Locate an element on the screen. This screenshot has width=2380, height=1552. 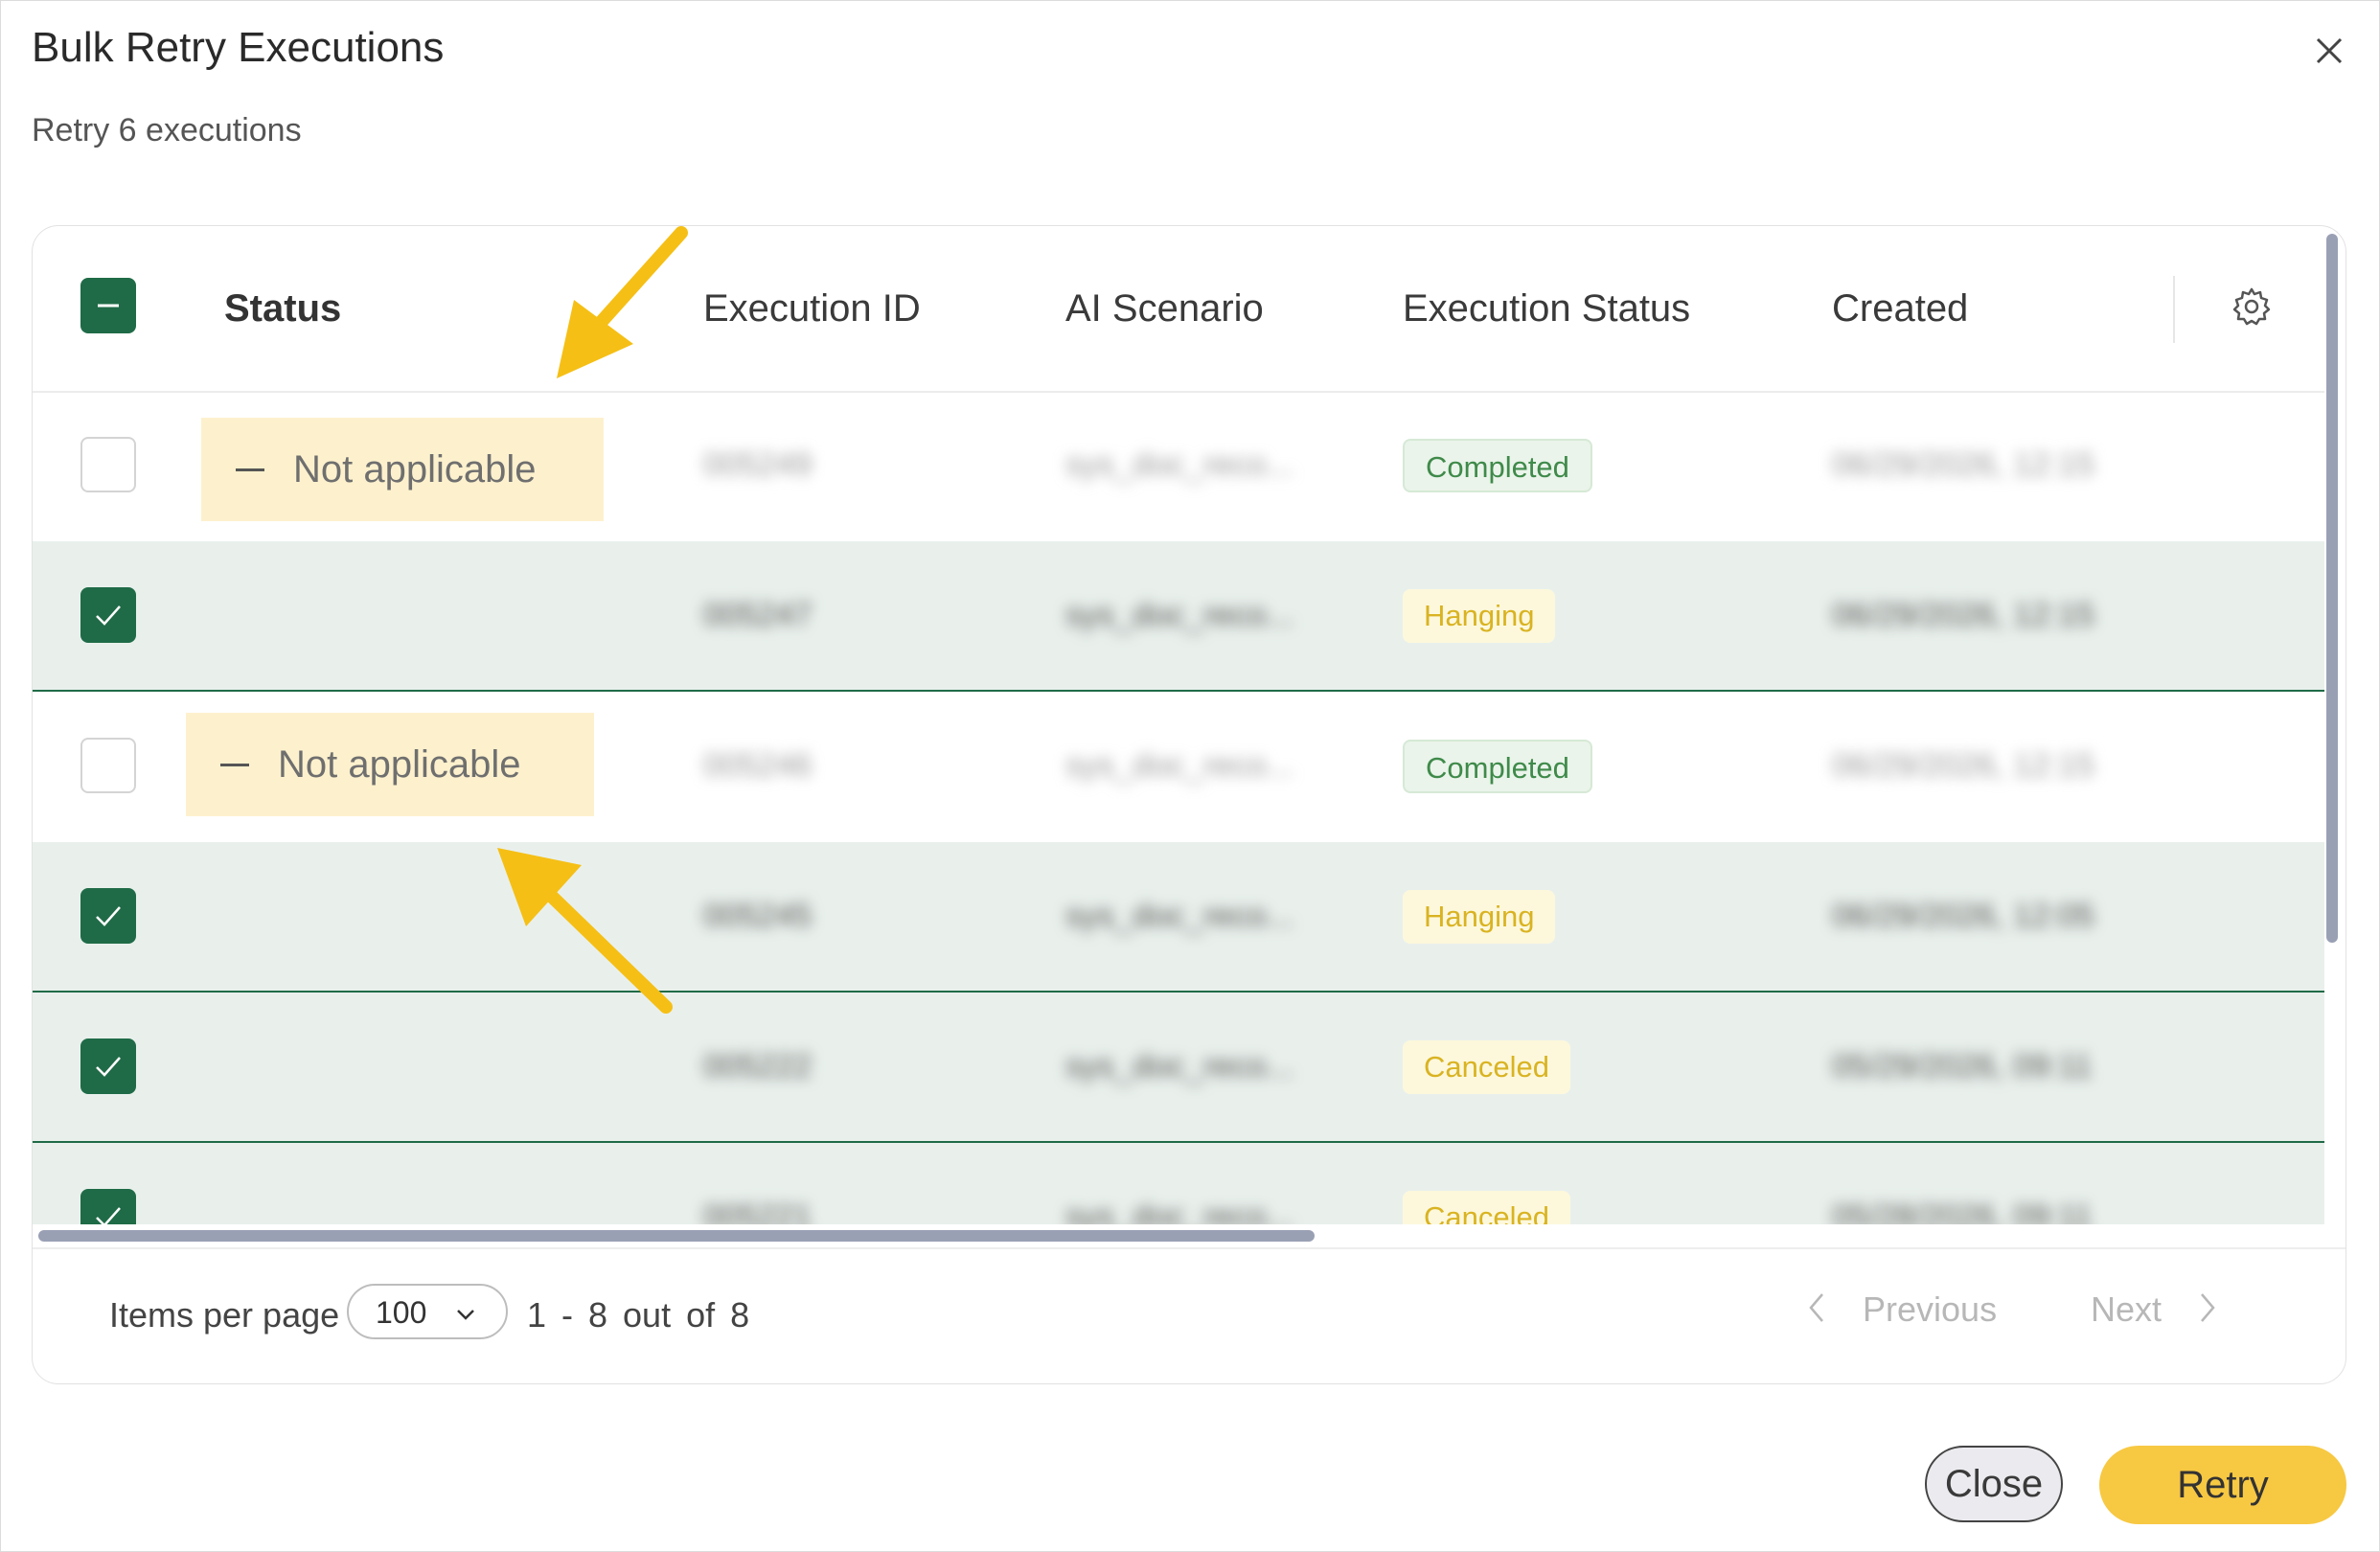
execution-id: 005247 is located at coordinates (758, 615).